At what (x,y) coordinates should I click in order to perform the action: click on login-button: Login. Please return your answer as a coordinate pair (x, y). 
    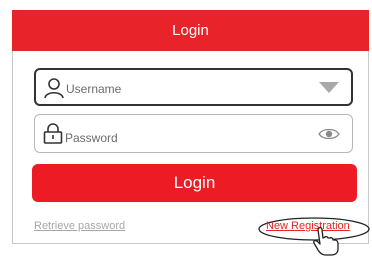
    Looking at the image, I should click on (194, 183).